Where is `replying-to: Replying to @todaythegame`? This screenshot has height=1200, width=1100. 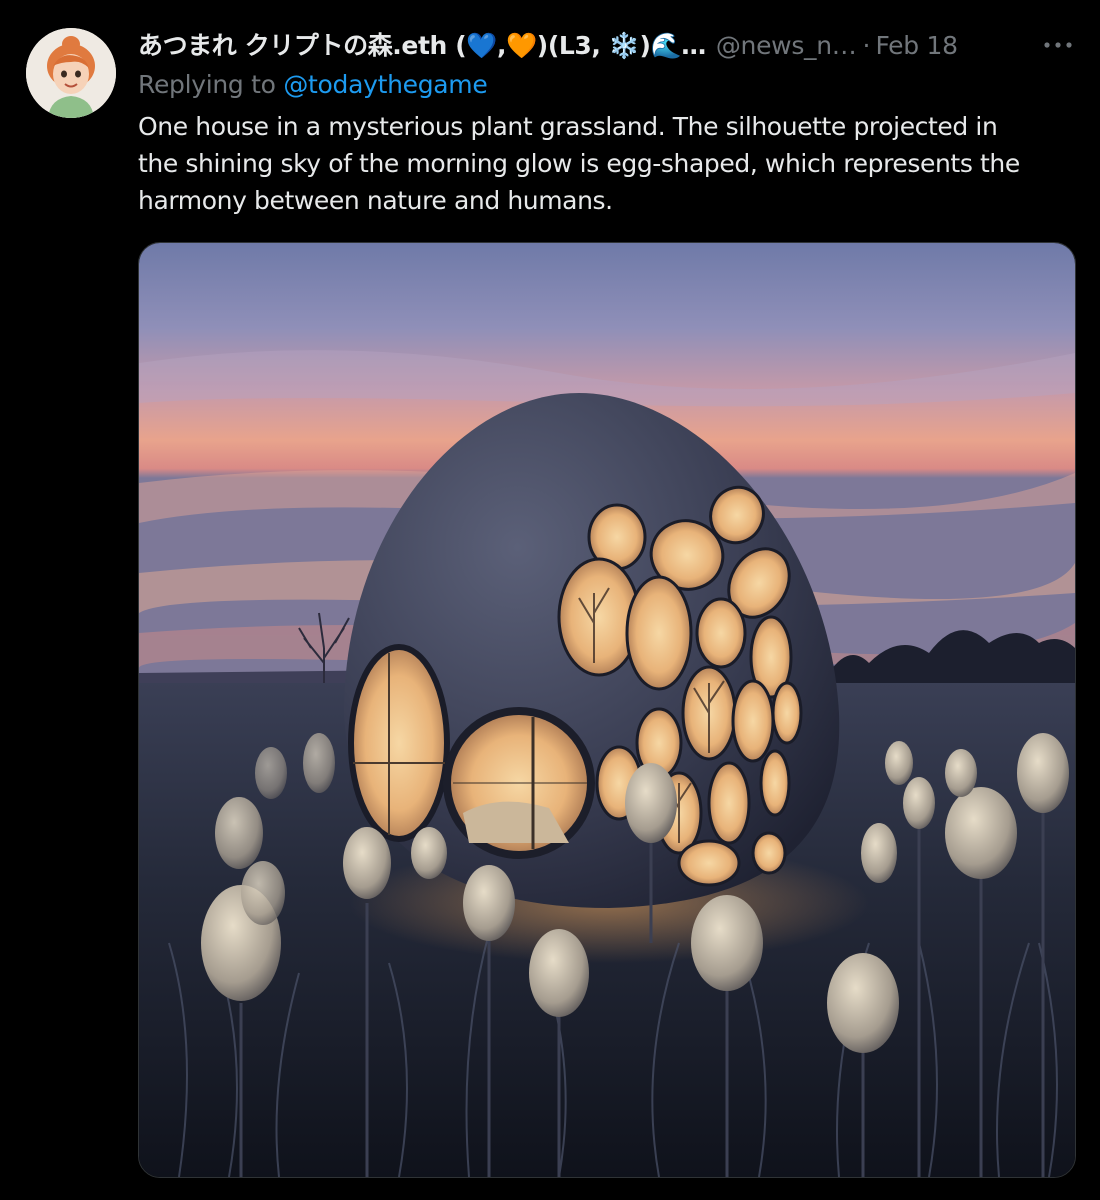 replying-to: Replying to @todaythegame is located at coordinates (313, 85).